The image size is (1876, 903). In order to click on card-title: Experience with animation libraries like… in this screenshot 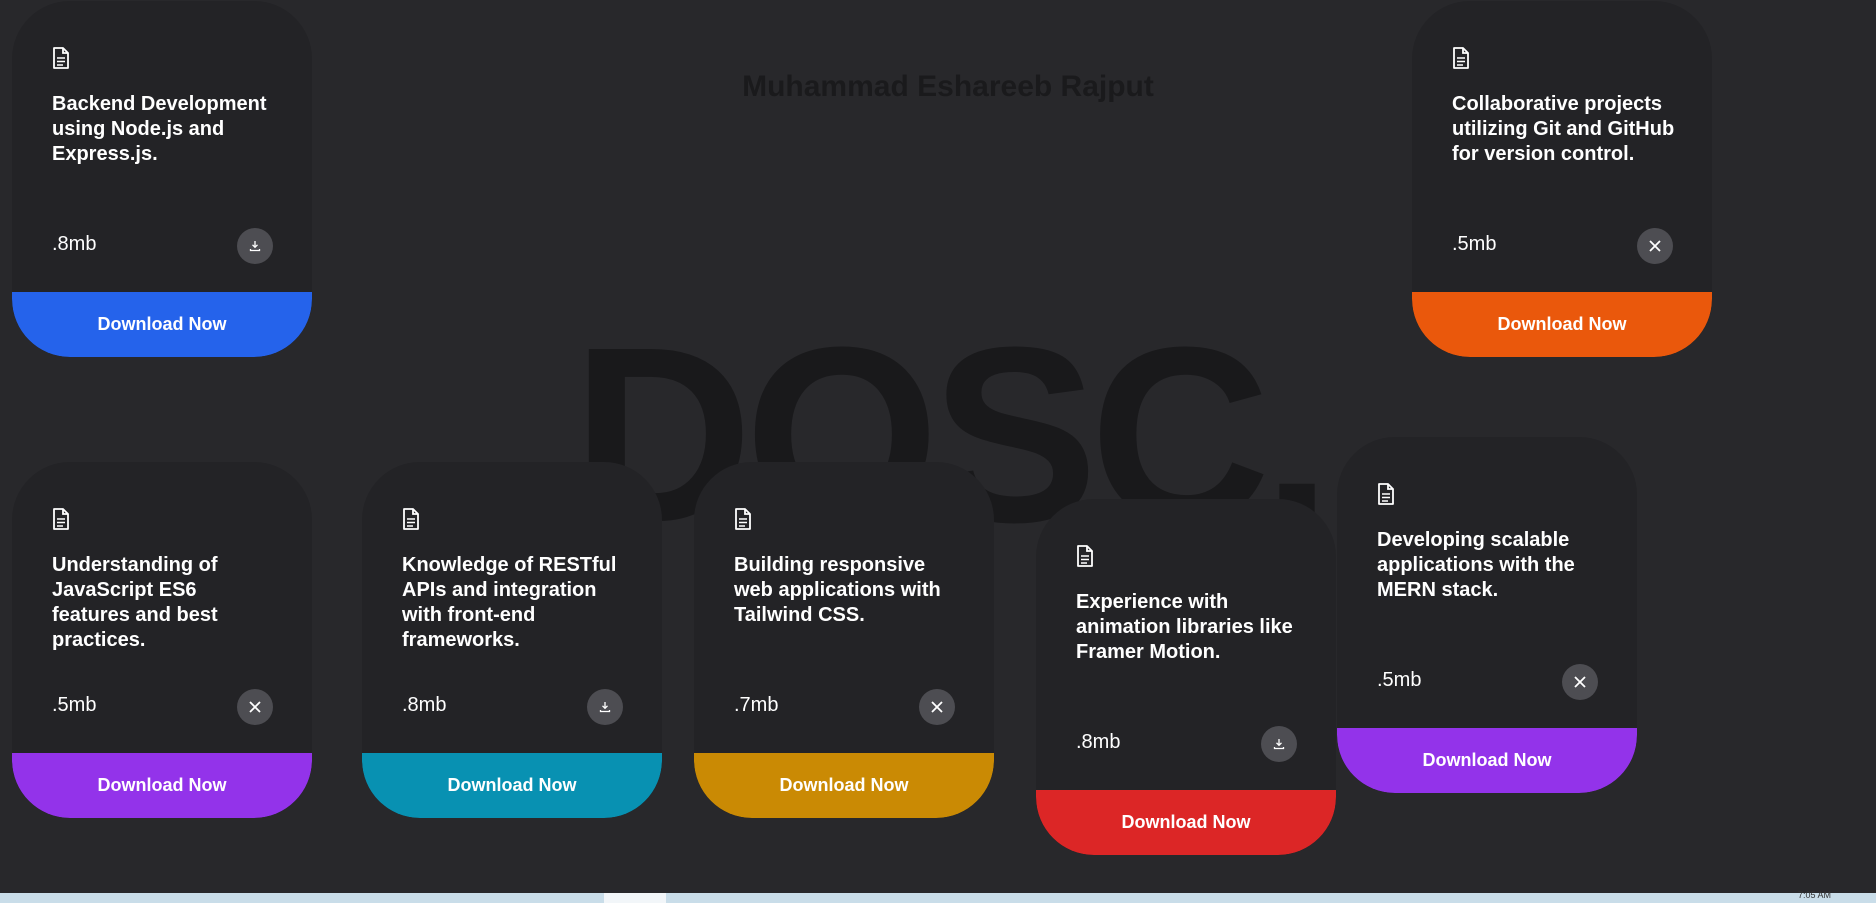, I will do `click(1184, 627)`.